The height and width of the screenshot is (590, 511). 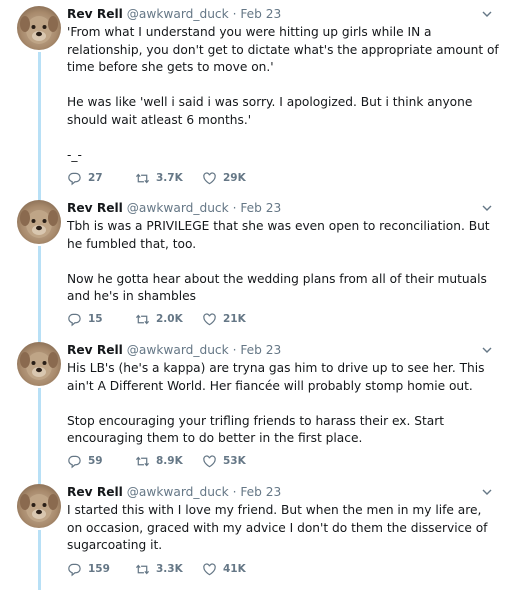 I want to click on like-button: 53K, so click(x=224, y=461).